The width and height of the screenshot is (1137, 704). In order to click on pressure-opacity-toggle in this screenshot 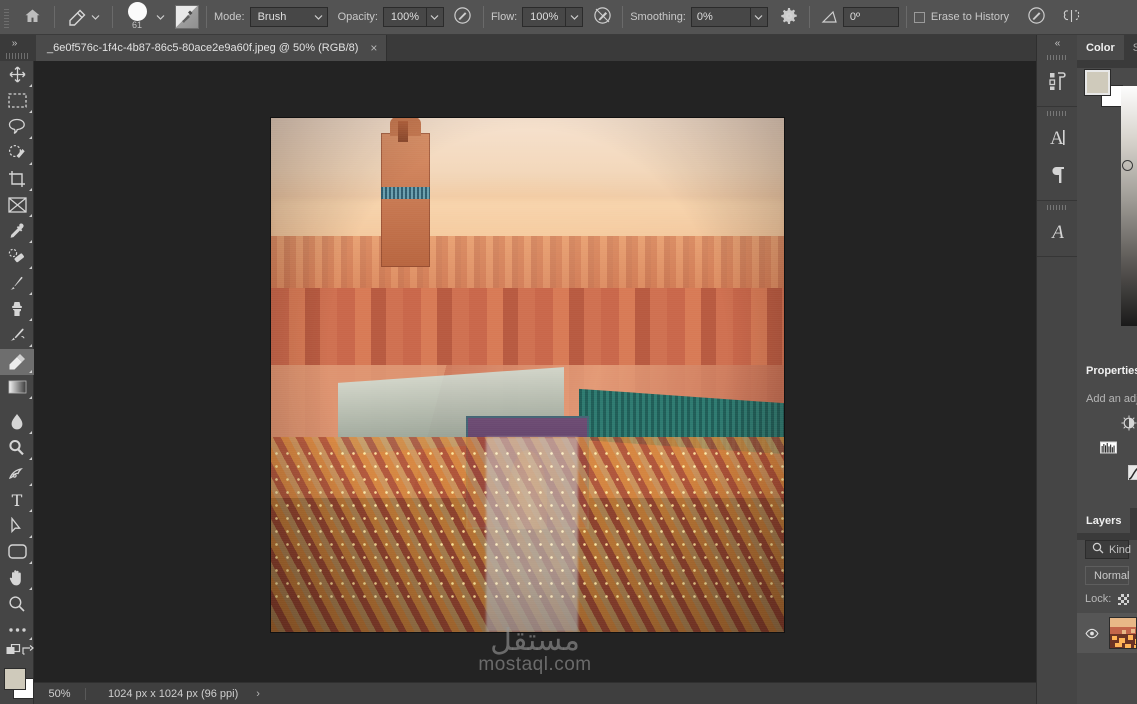, I will do `click(463, 17)`.